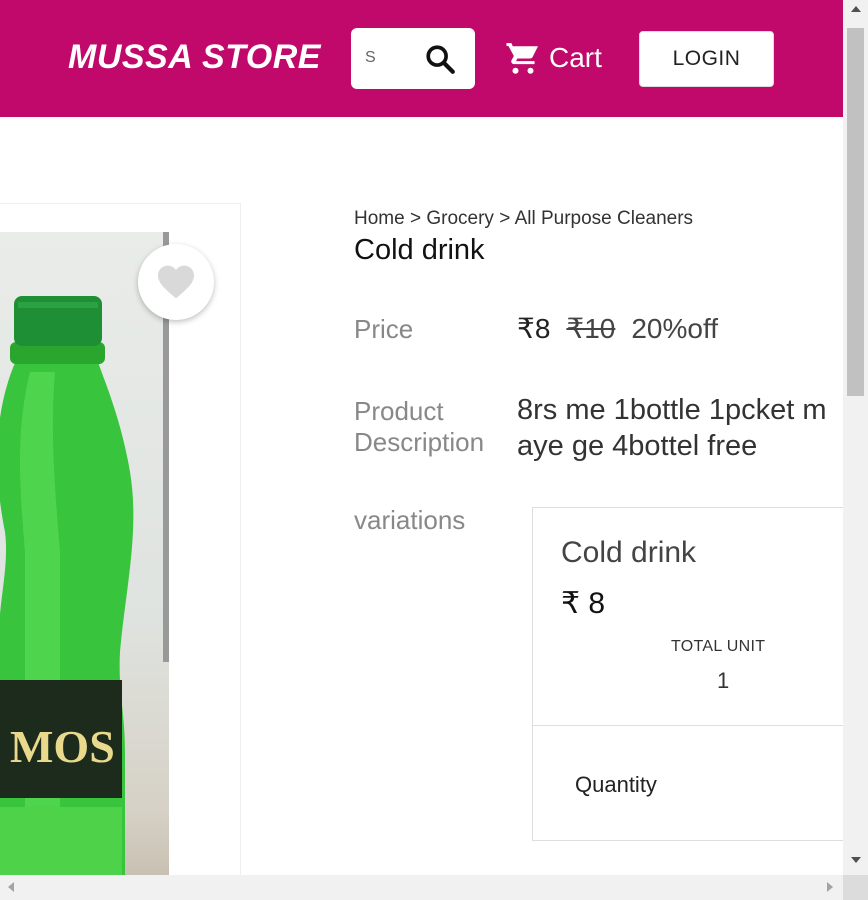 Image resolution: width=868 pixels, height=900 pixels. What do you see at coordinates (440, 59) in the screenshot?
I see `search-icon` at bounding box center [440, 59].